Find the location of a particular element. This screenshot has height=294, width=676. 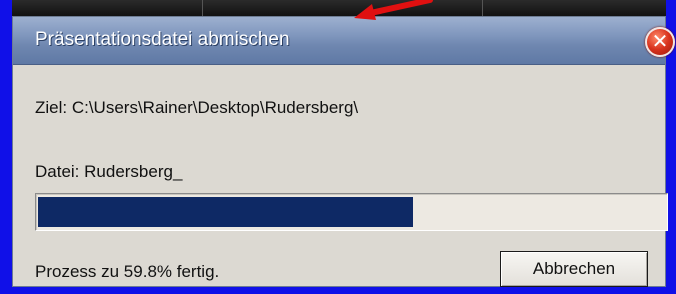

file-name-label: Datei: Rudersberg_ is located at coordinates (109, 171).